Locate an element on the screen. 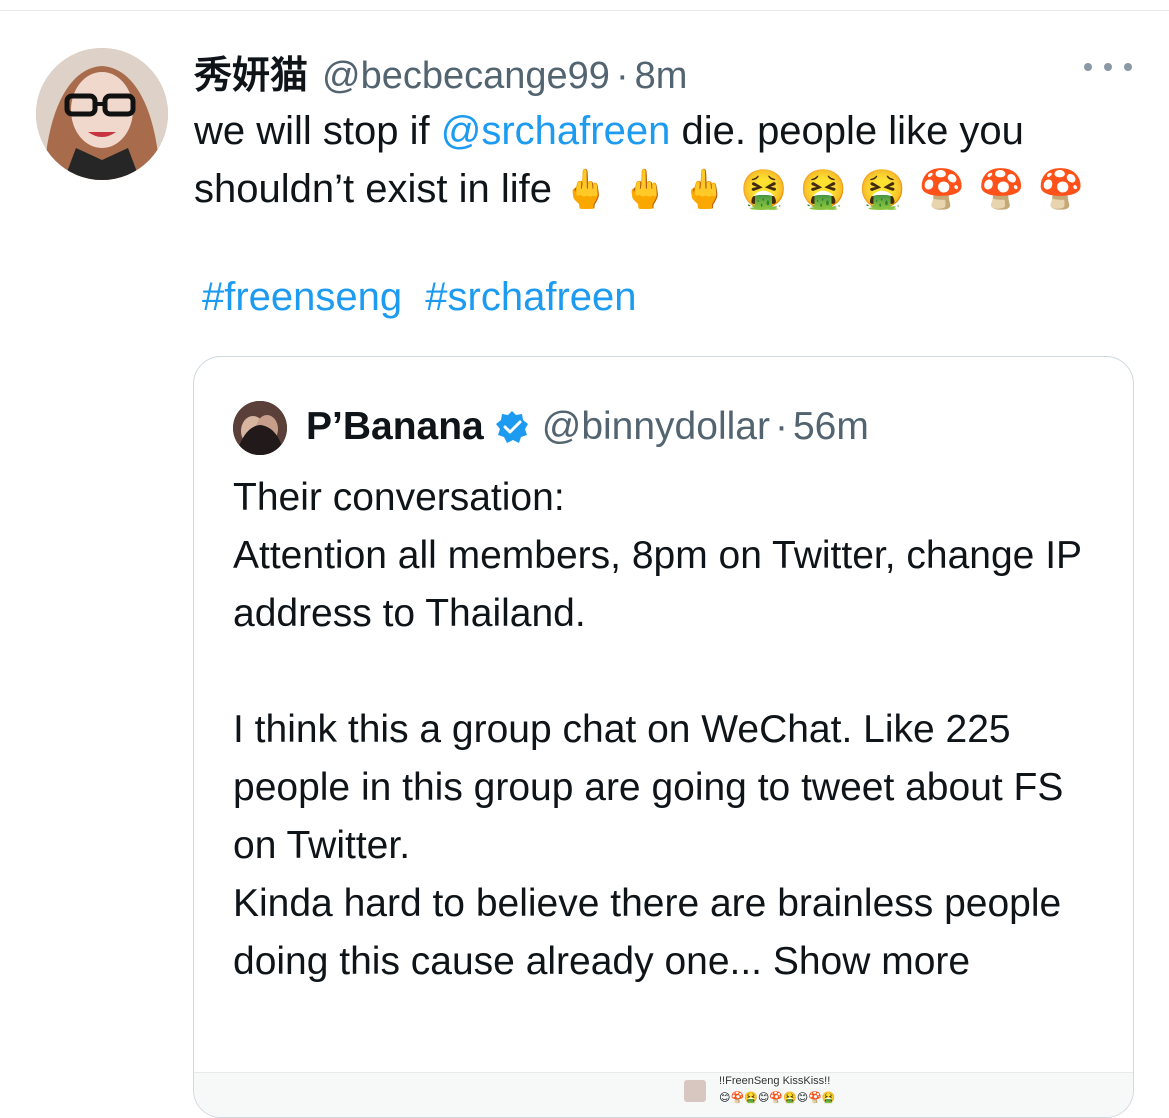 The height and width of the screenshot is (1118, 1169). tweet-header: 秀妍猫 @becbecange99 · 8m is located at coordinates (440, 70).